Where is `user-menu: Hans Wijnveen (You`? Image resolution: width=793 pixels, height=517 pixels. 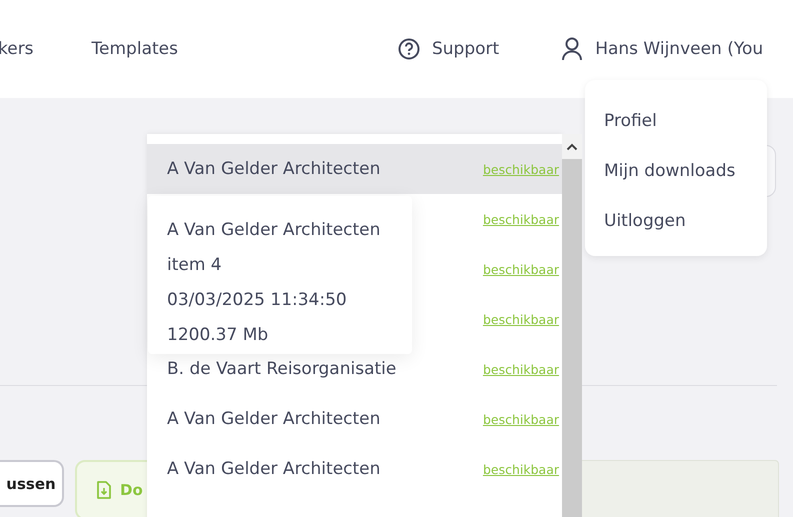 user-menu: Hans Wijnveen (You is located at coordinates (679, 49).